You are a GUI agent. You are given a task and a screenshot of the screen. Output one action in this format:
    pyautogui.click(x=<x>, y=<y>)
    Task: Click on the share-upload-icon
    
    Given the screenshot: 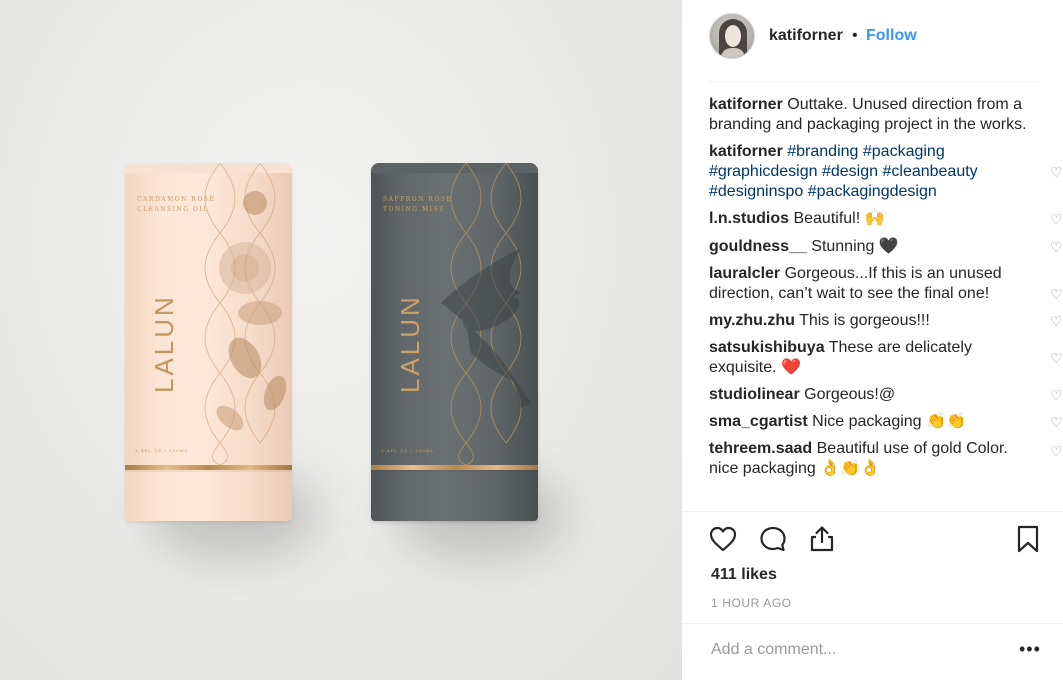 What is the action you would take?
    pyautogui.click(x=822, y=539)
    